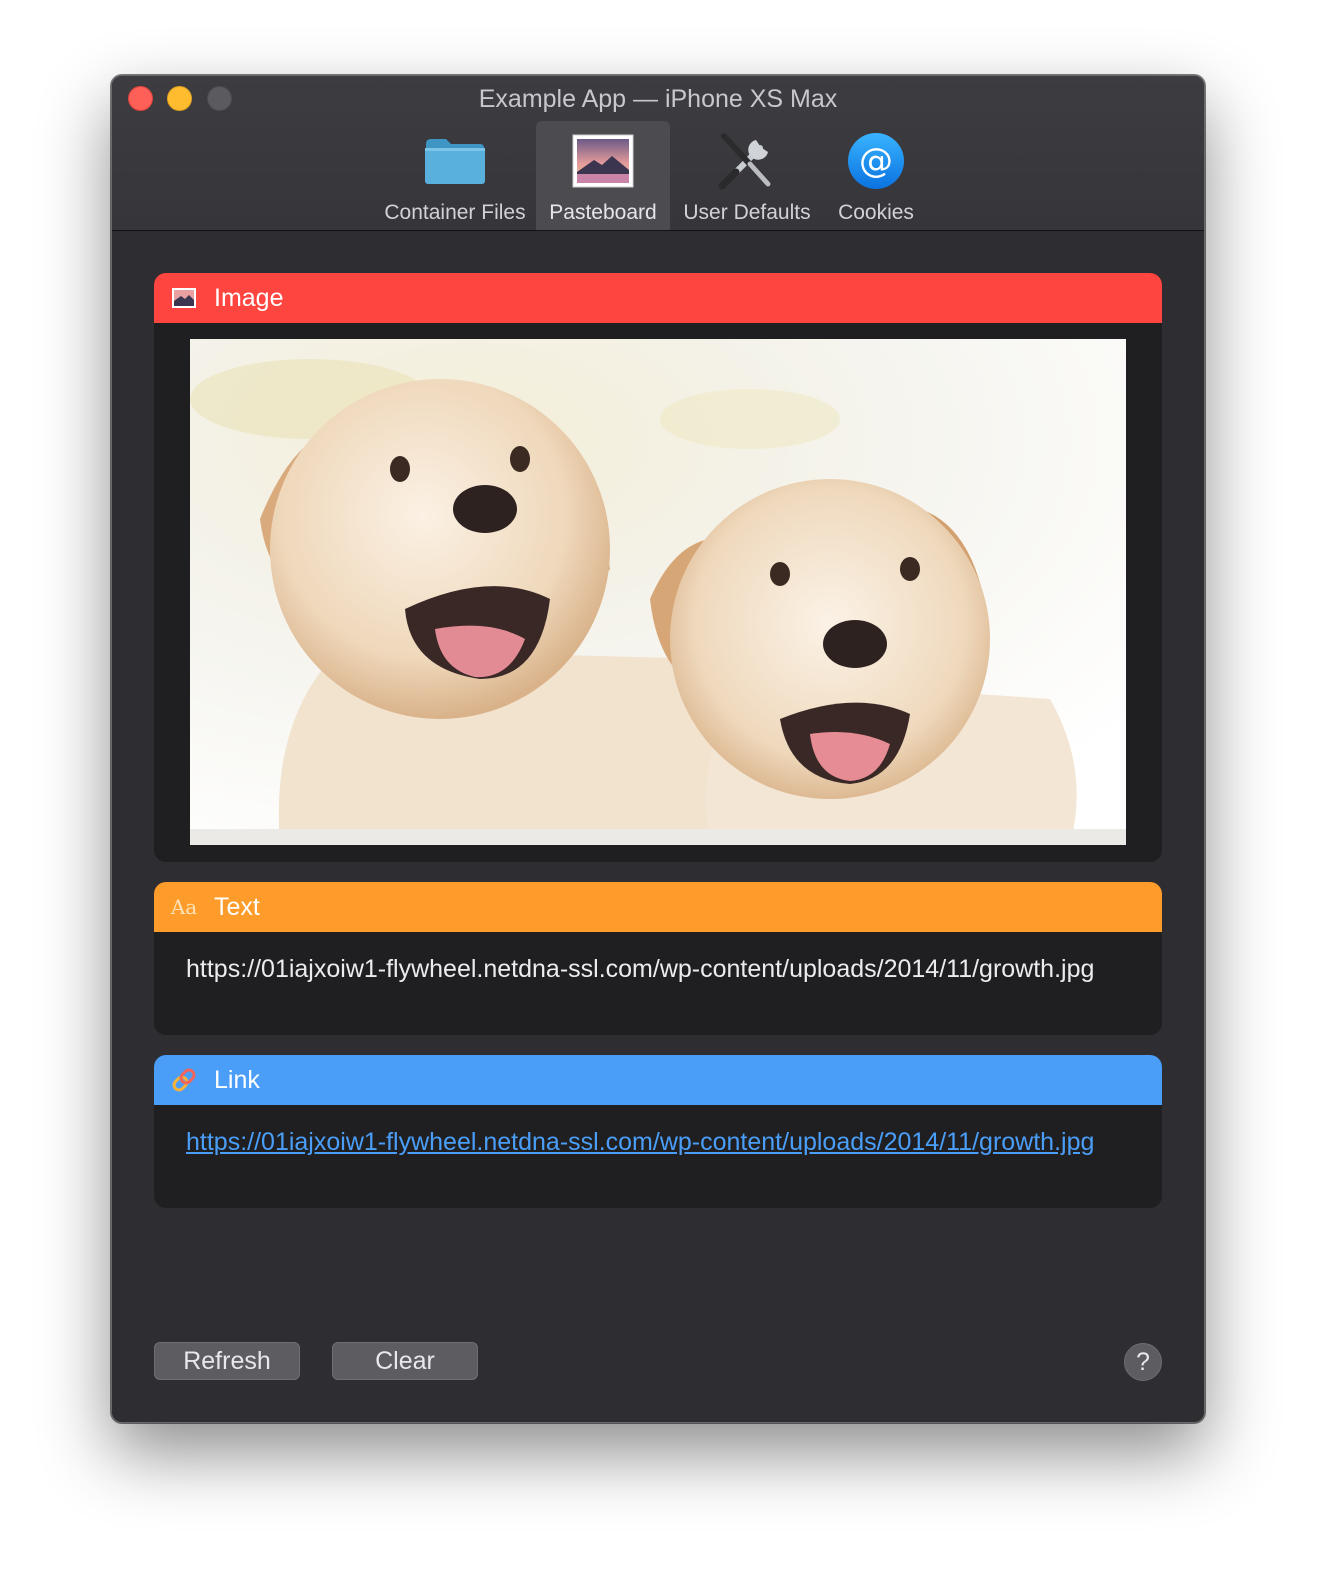  Describe the element at coordinates (658, 907) in the screenshot. I see `text-card-header: Aa Text` at that location.